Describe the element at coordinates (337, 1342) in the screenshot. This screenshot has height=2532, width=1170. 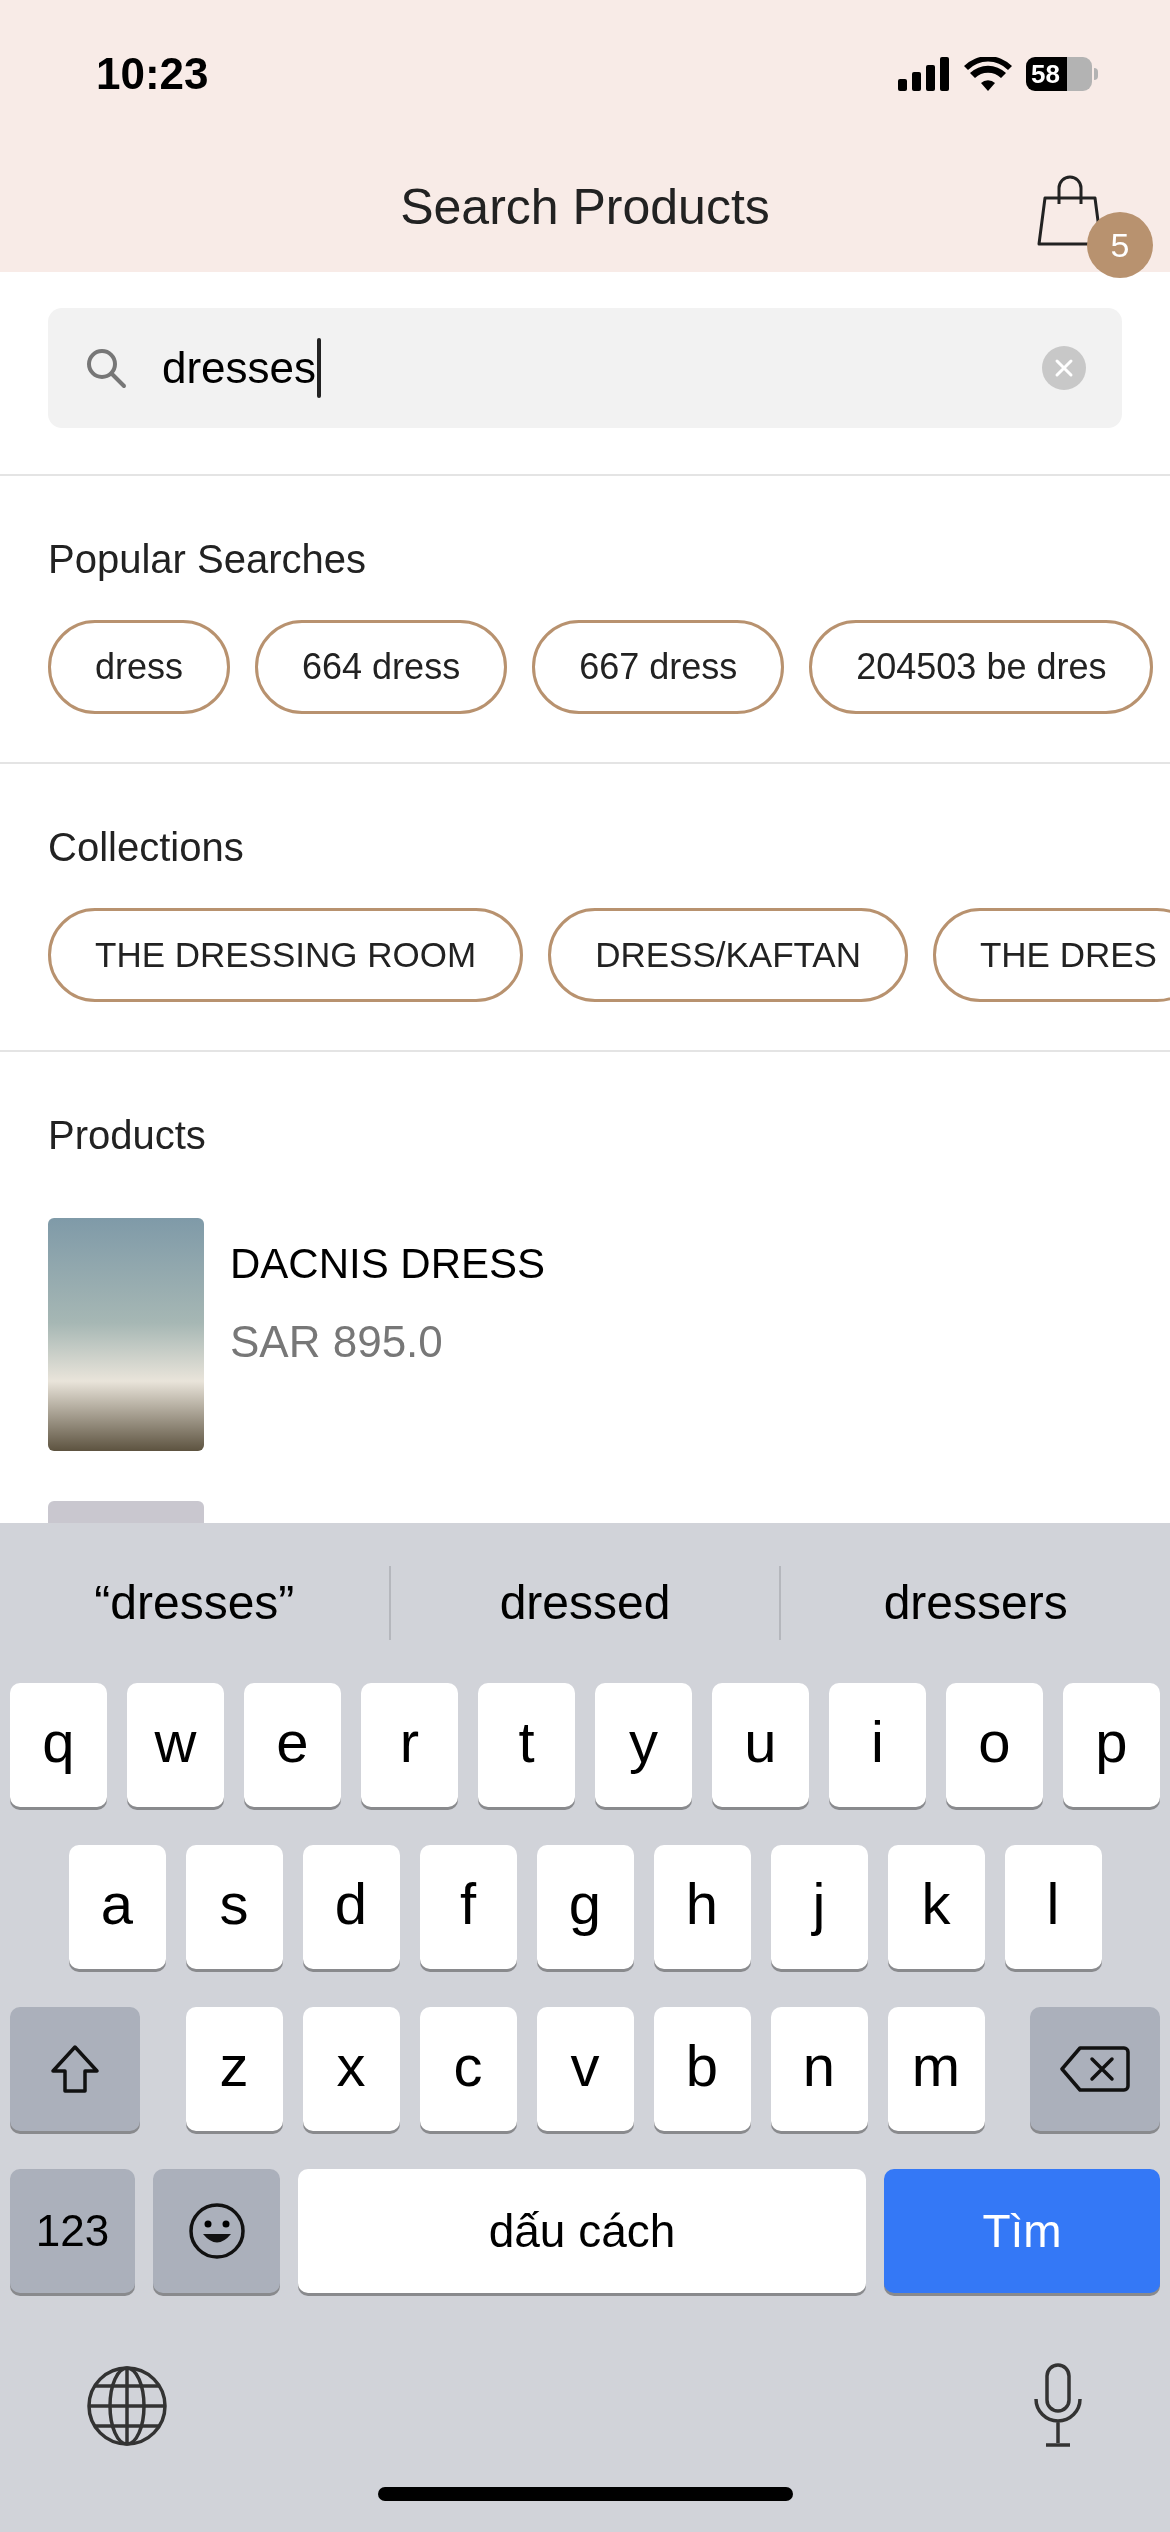
I see `product-price: SAR 895.0` at that location.